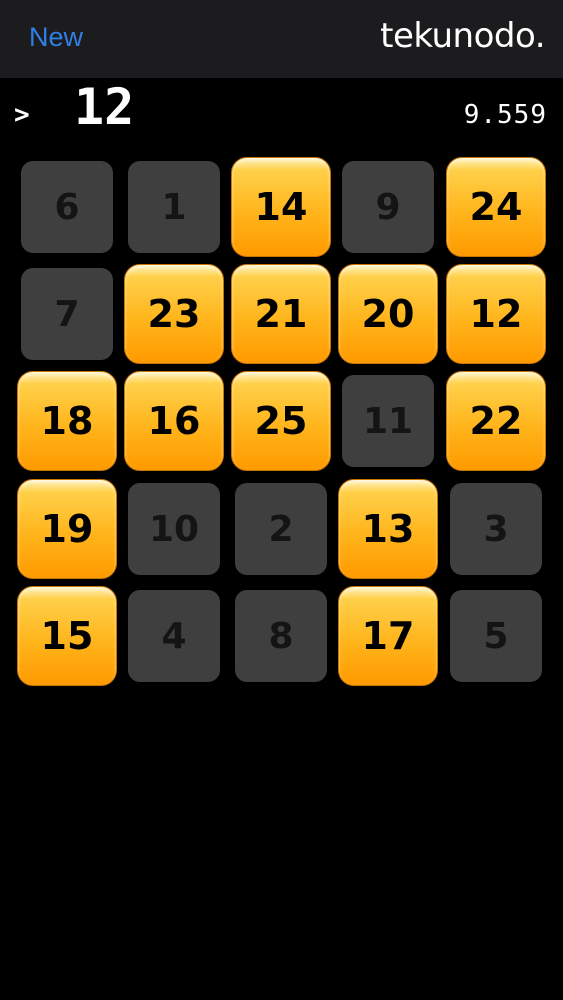 This screenshot has width=563, height=1000. I want to click on number-tile: 14, so click(281, 207).